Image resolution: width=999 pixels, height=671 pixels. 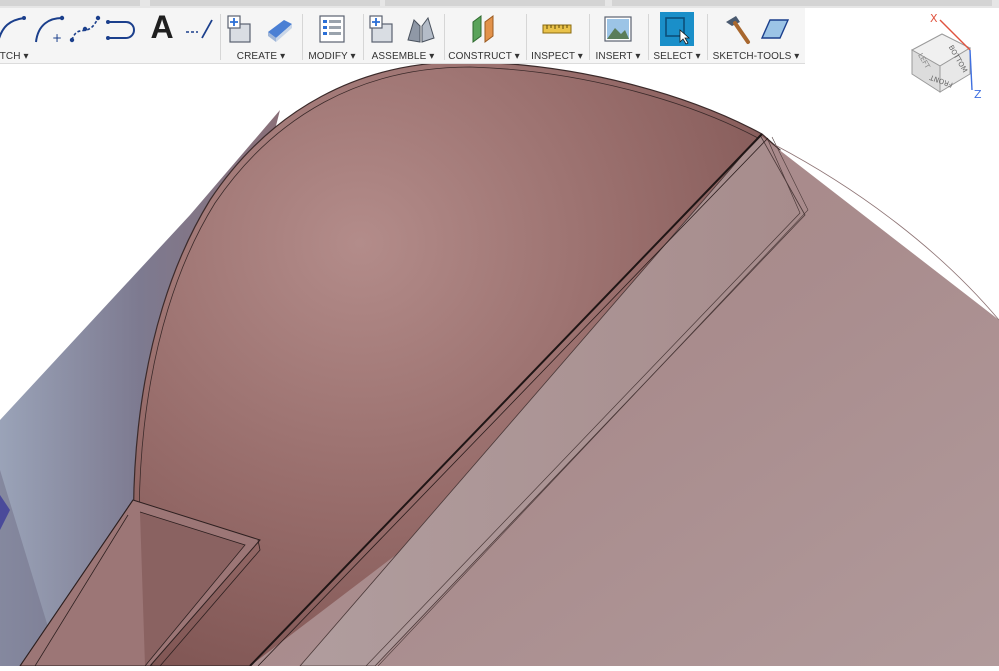 What do you see at coordinates (618, 56) in the screenshot?
I see `insert-menu-label: INSERT ▾` at bounding box center [618, 56].